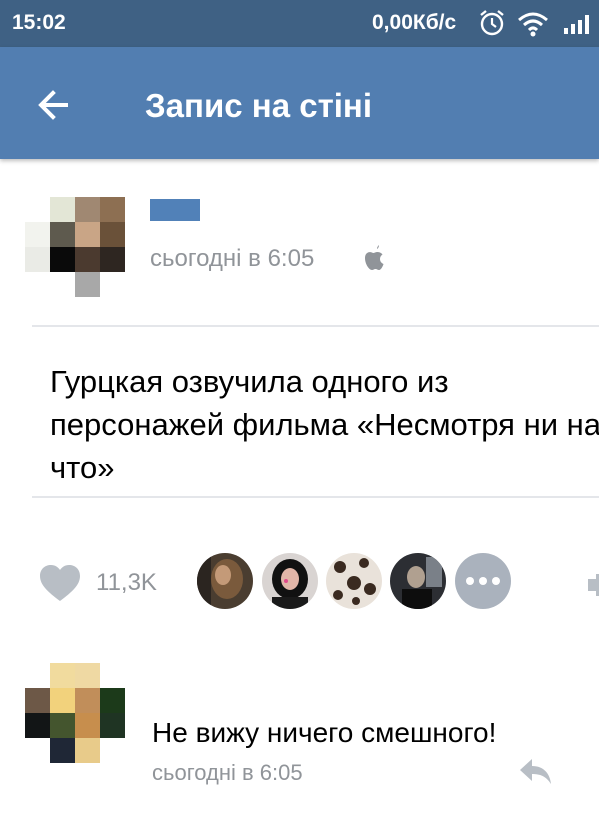 This screenshot has height=813, width=599. I want to click on reply-icon, so click(535, 771).